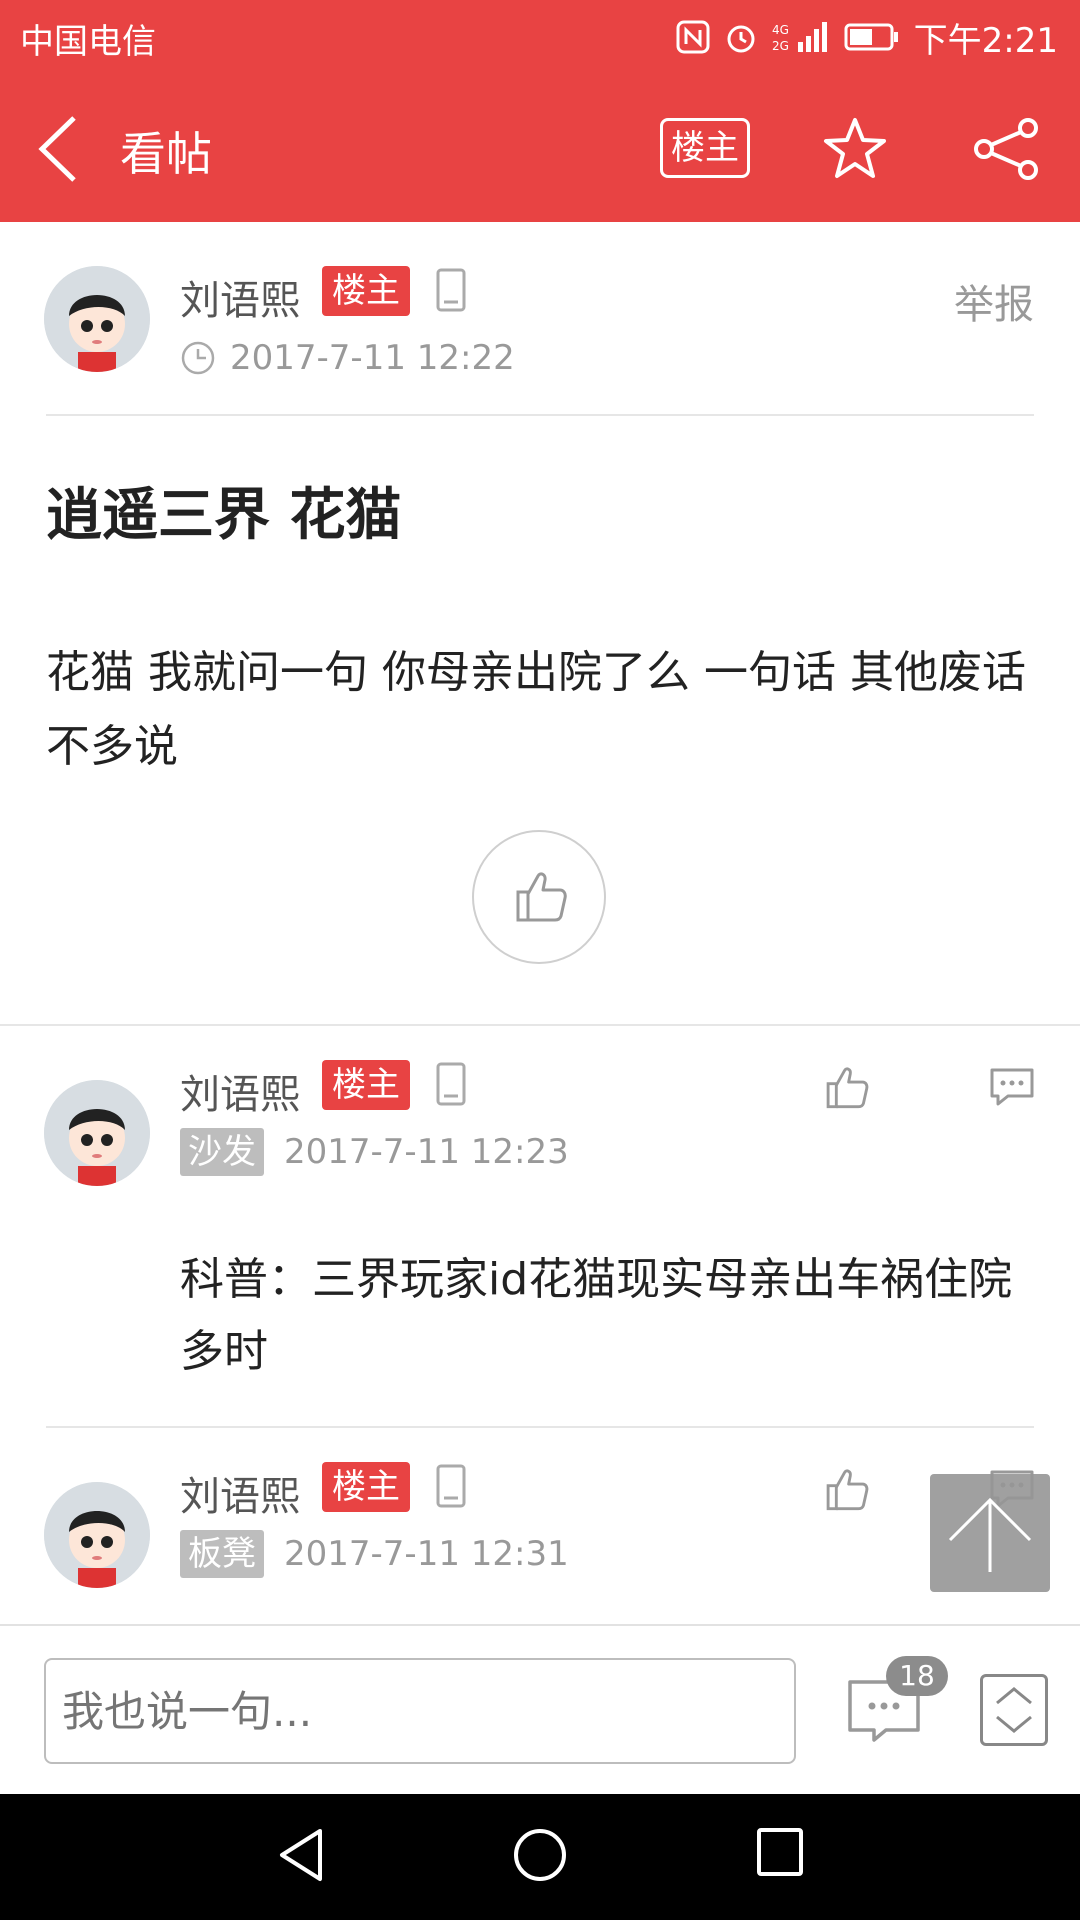 Image resolution: width=1080 pixels, height=1920 pixels. Describe the element at coordinates (301, 1855) in the screenshot. I see `nav-back-icon` at that location.